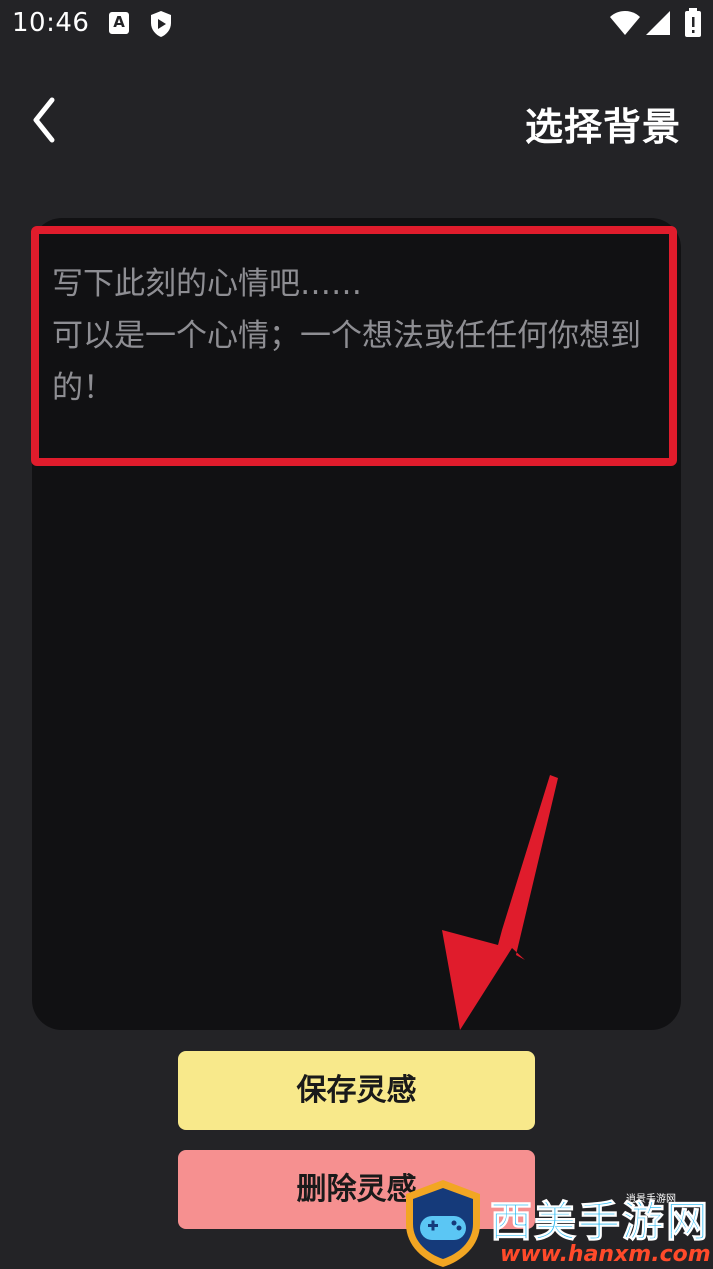  I want to click on gamepad-logo-icon, so click(443, 1223).